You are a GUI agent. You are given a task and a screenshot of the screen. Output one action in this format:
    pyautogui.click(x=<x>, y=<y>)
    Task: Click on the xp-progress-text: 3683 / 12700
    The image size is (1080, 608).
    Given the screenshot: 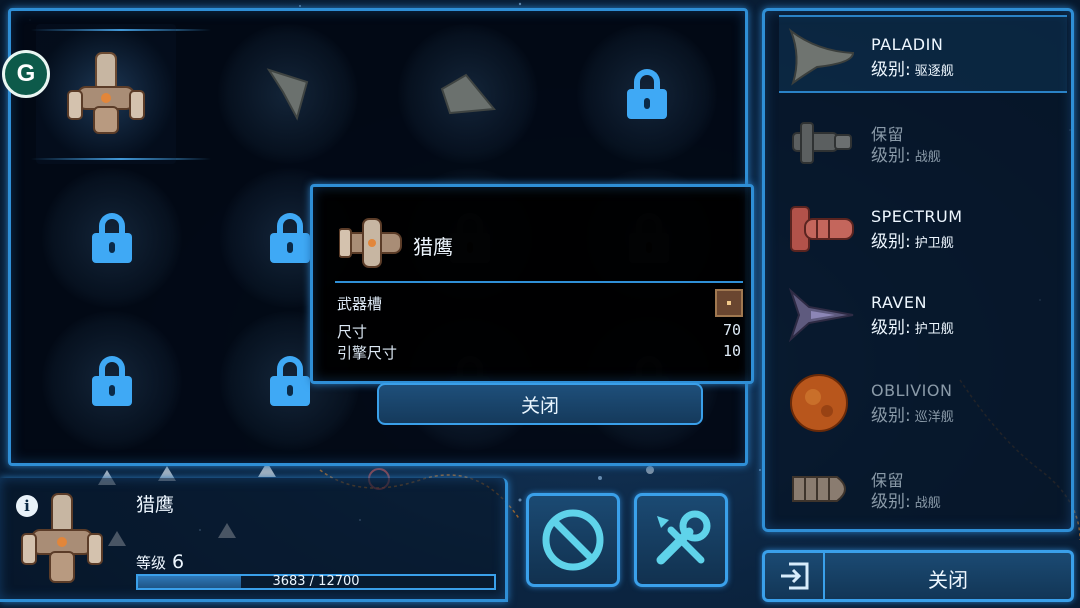 What is the action you would take?
    pyautogui.click(x=316, y=581)
    